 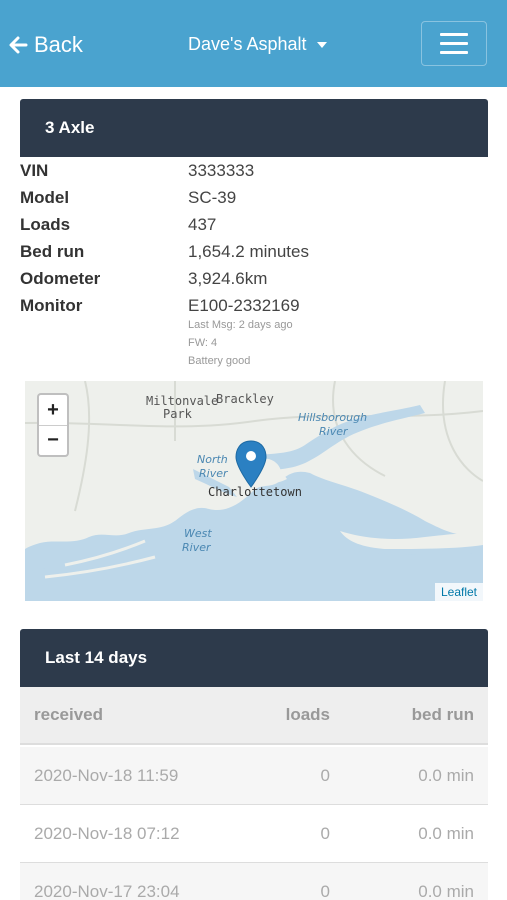 What do you see at coordinates (221, 170) in the screenshot?
I see `spec-value: 3333333` at bounding box center [221, 170].